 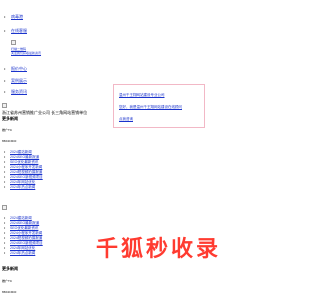 I want to click on follow-us-link: 关注我们获取最新资讯, so click(x=26, y=53).